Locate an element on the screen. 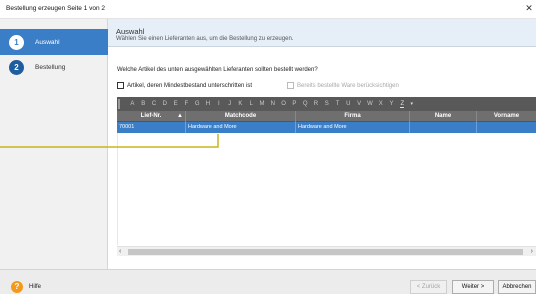  letter-o: O is located at coordinates (283, 104).